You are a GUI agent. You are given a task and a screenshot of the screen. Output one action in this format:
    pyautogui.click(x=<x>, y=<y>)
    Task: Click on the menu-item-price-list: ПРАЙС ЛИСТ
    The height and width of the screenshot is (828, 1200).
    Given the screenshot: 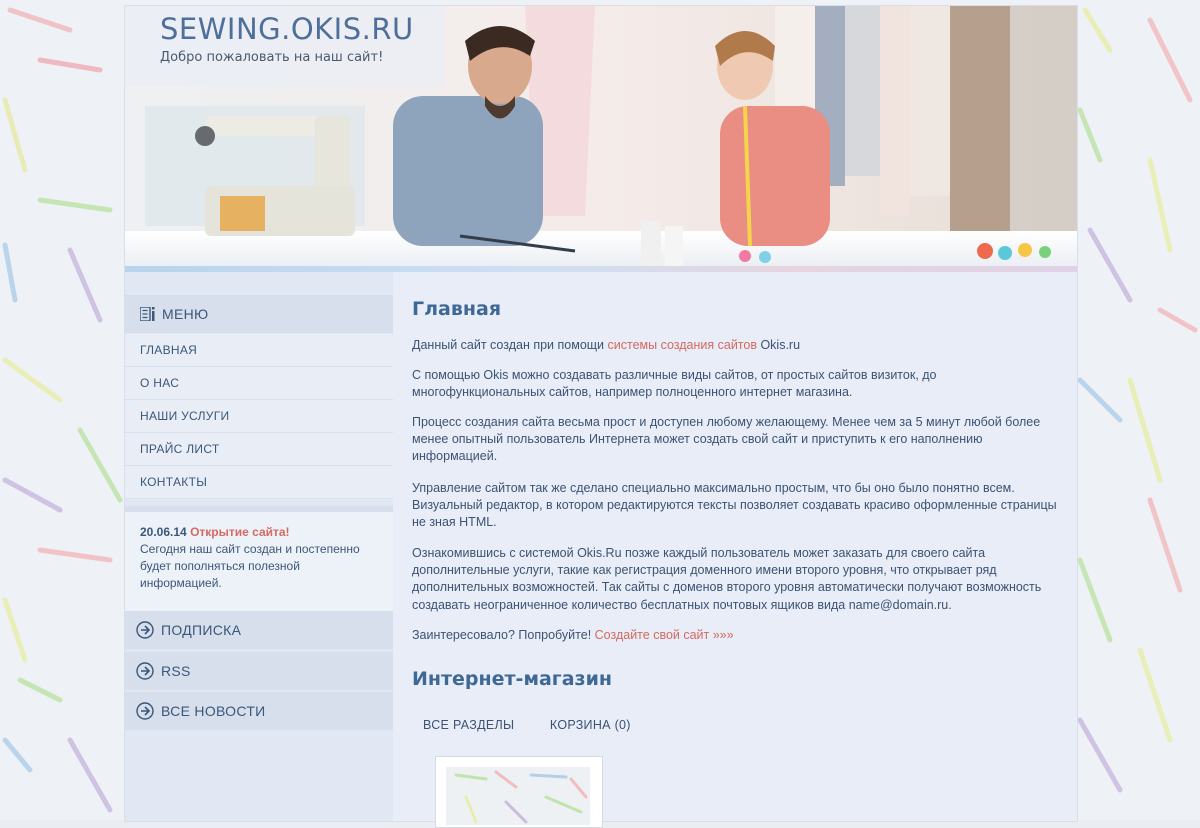 What is the action you would take?
    pyautogui.click(x=259, y=449)
    